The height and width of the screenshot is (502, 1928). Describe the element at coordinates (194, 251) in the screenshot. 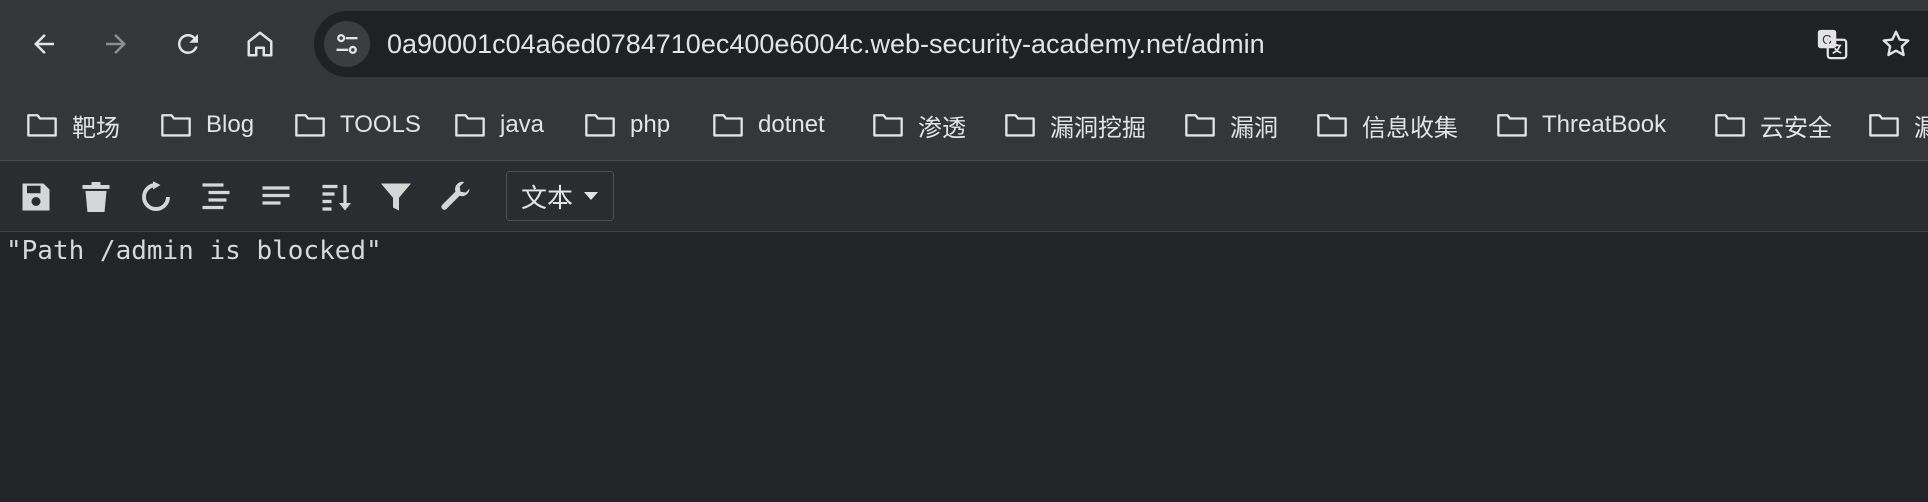

I see `response-body: "Path /admin is blocked"` at that location.